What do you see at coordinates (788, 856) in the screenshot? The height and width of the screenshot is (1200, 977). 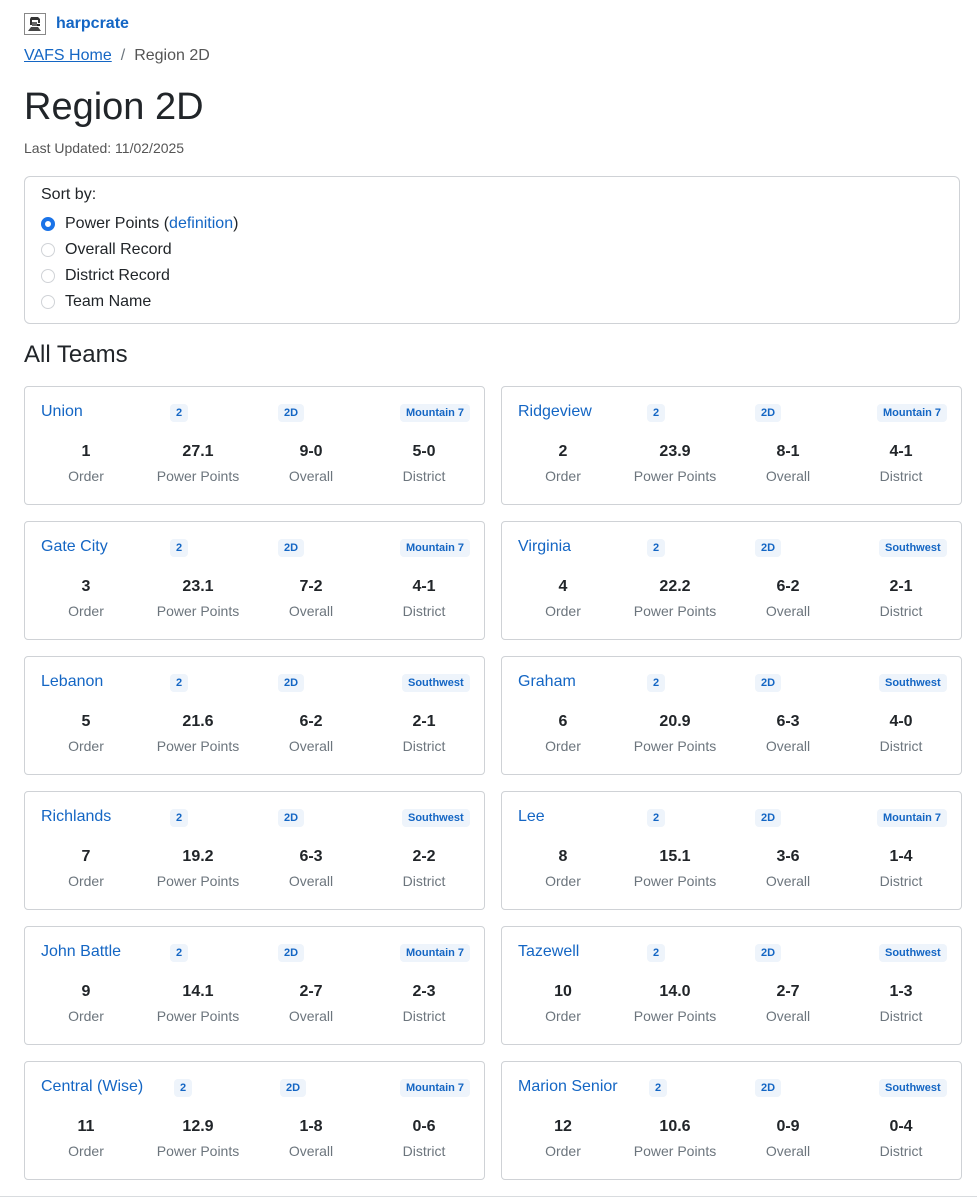 I see `overall-value: 3-6` at bounding box center [788, 856].